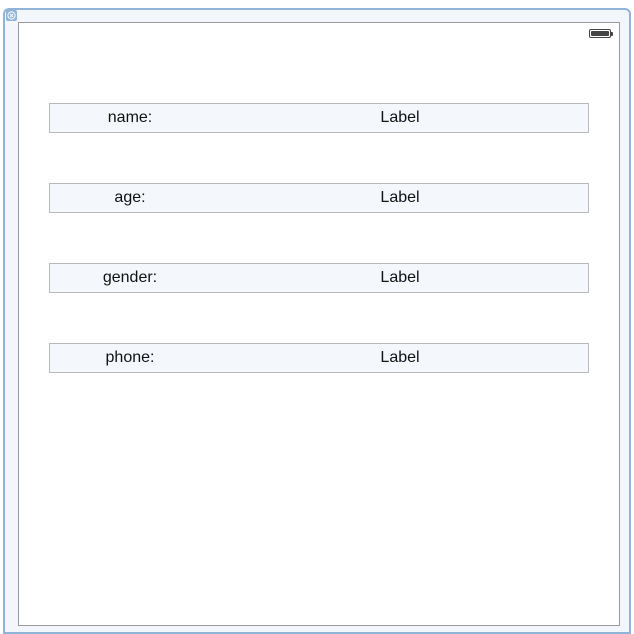 The height and width of the screenshot is (634, 634). I want to click on name-row: name: Label, so click(319, 118).